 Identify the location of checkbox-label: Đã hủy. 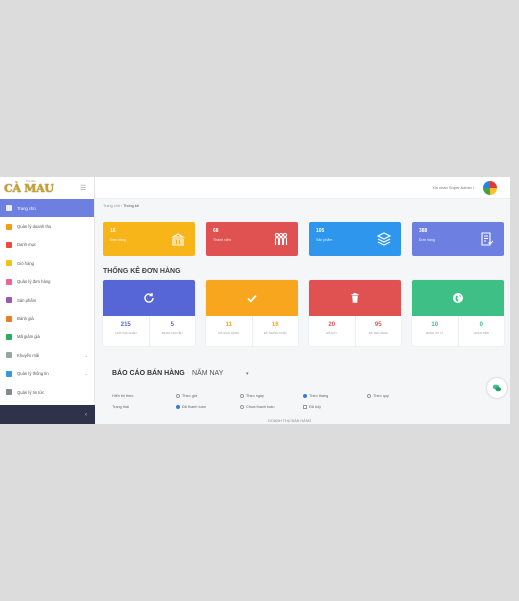
(315, 407).